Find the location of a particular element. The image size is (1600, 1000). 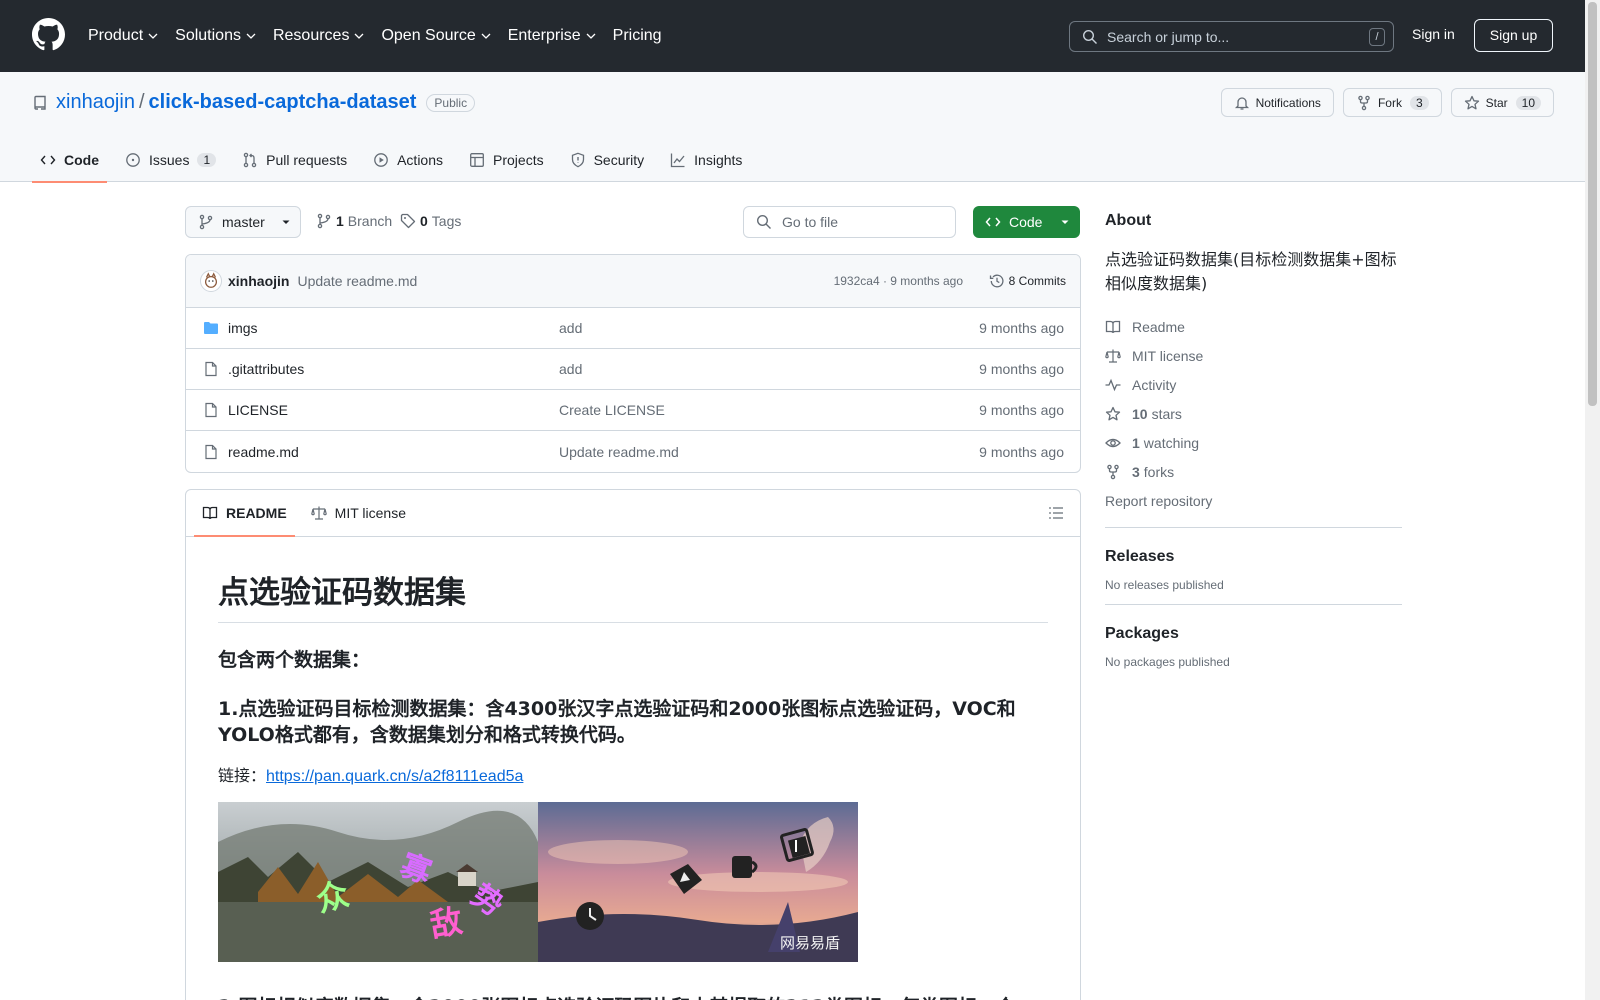

nav-label: Open Source is located at coordinates (428, 35).